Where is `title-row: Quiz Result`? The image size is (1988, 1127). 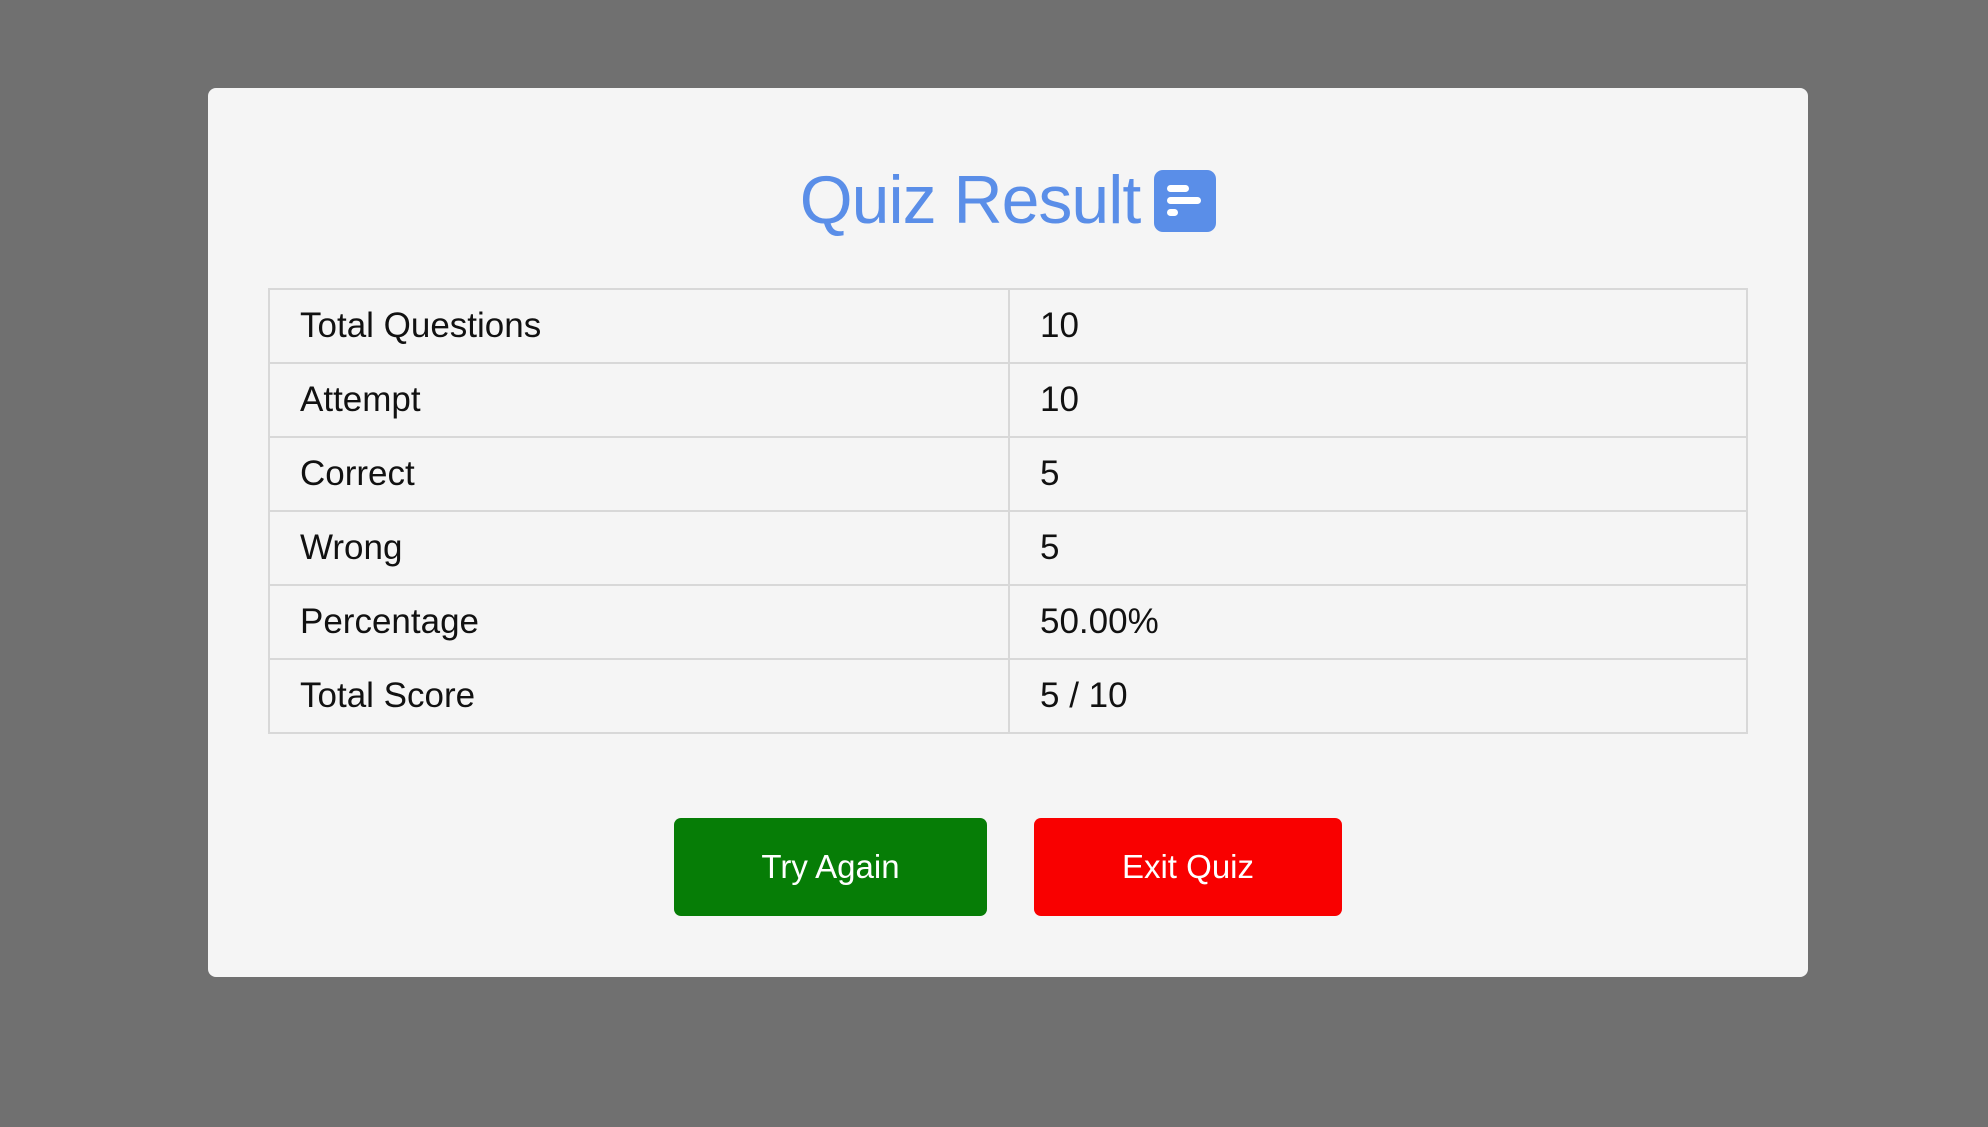
title-row: Quiz Result is located at coordinates (1008, 200).